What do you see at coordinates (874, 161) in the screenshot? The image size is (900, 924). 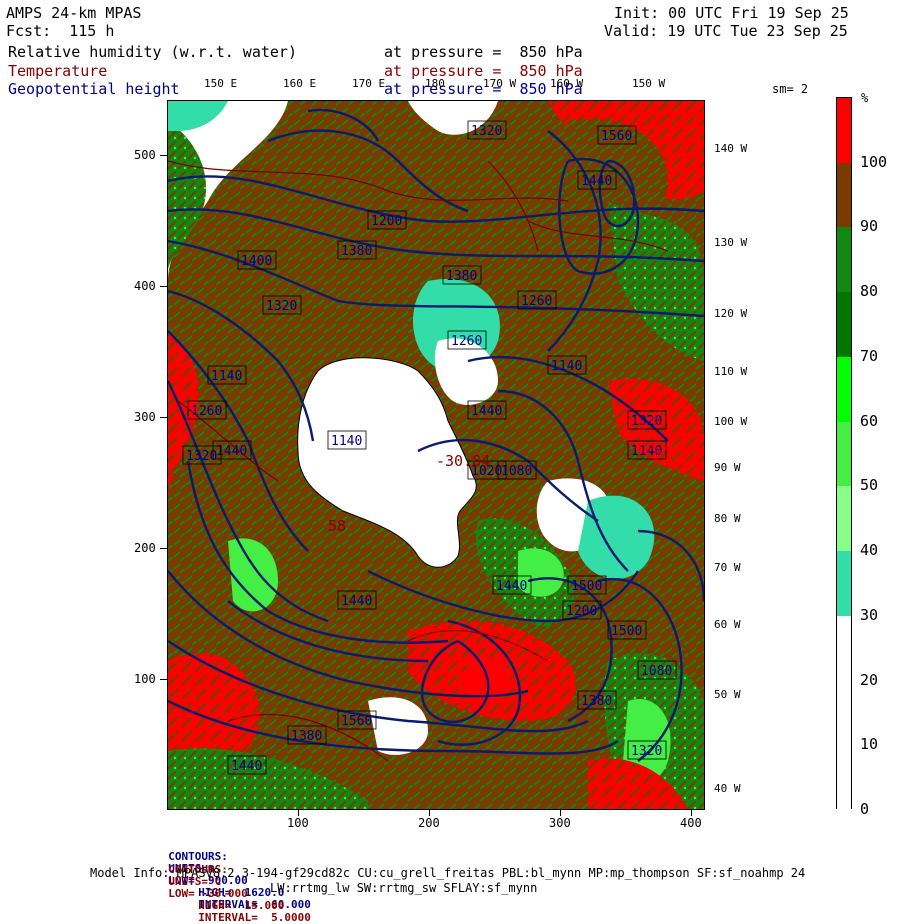 I see `colorbar-tick-label: 100` at bounding box center [874, 161].